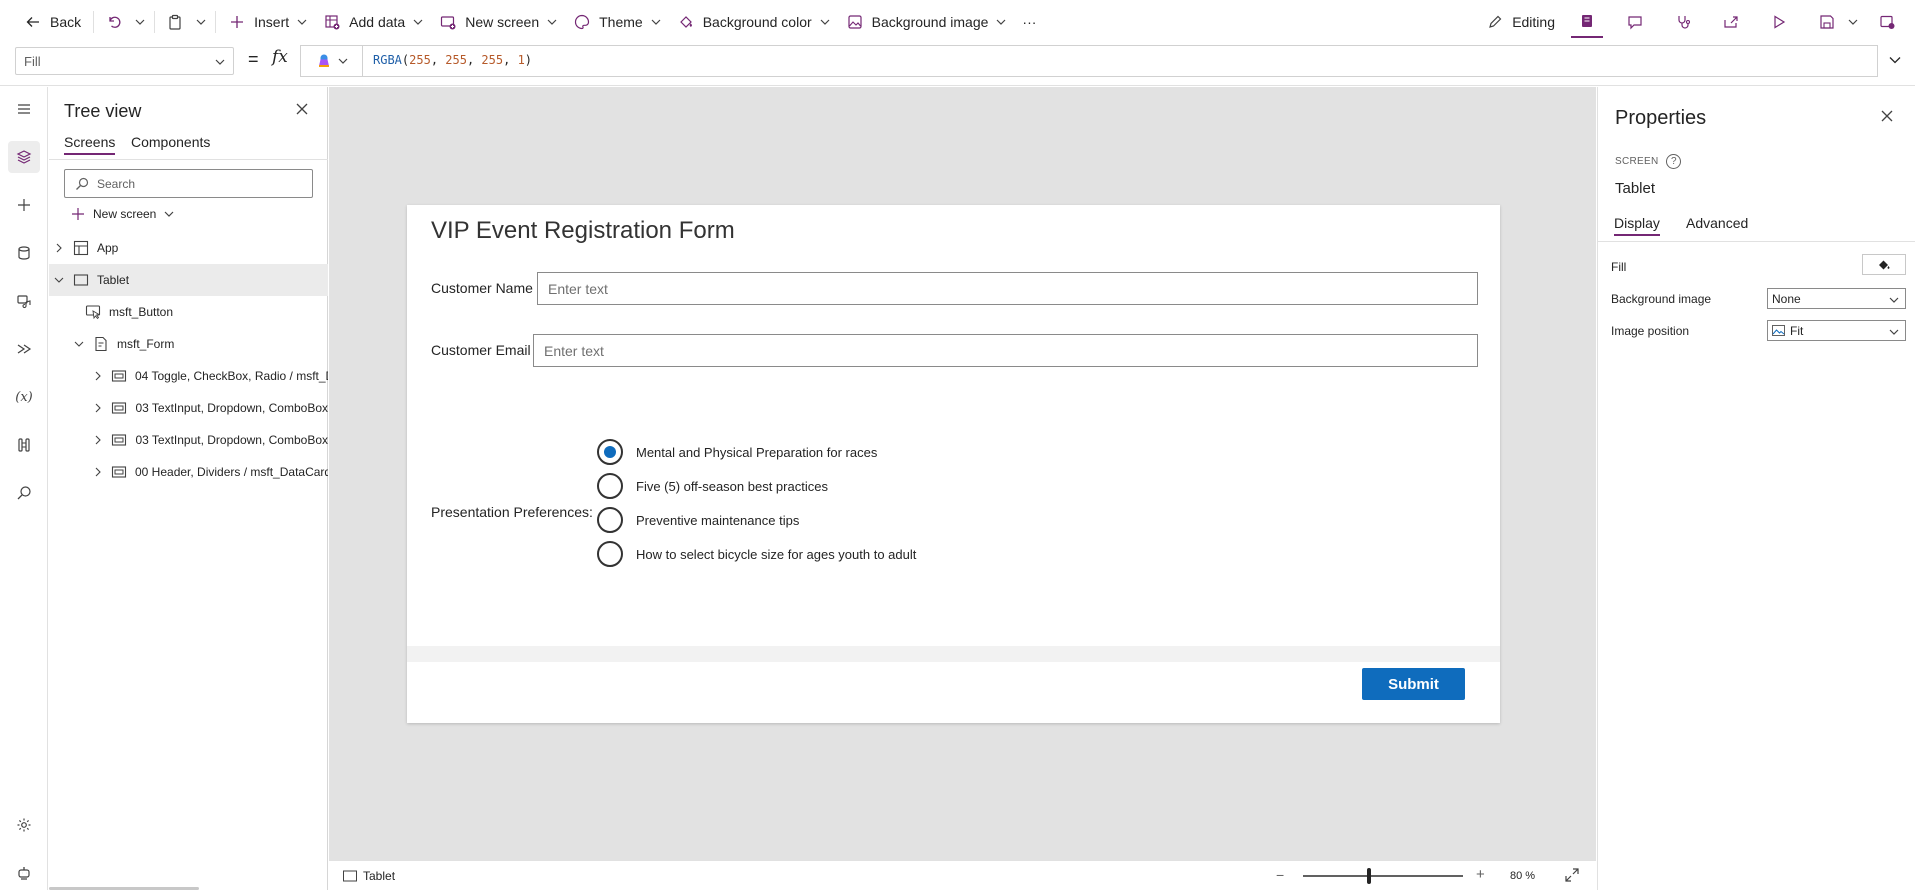 This screenshot has width=1915, height=890. Describe the element at coordinates (90, 144) in the screenshot. I see `tab-screens: Screens` at that location.